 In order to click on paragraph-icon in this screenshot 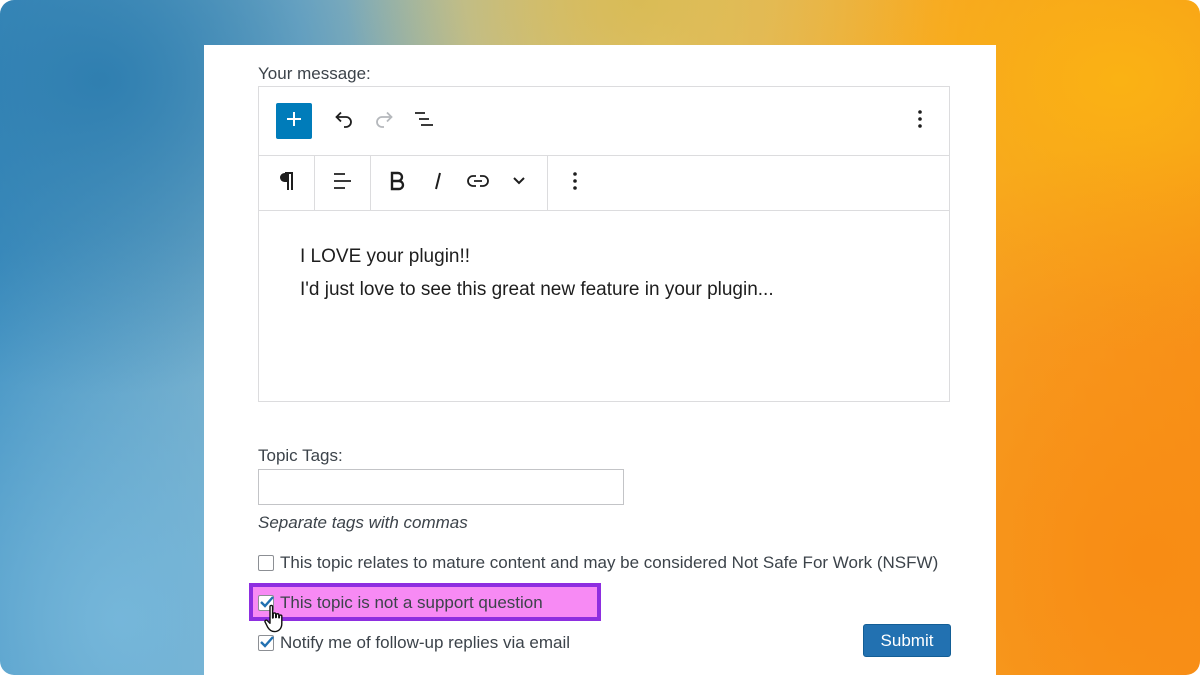, I will do `click(286, 183)`.